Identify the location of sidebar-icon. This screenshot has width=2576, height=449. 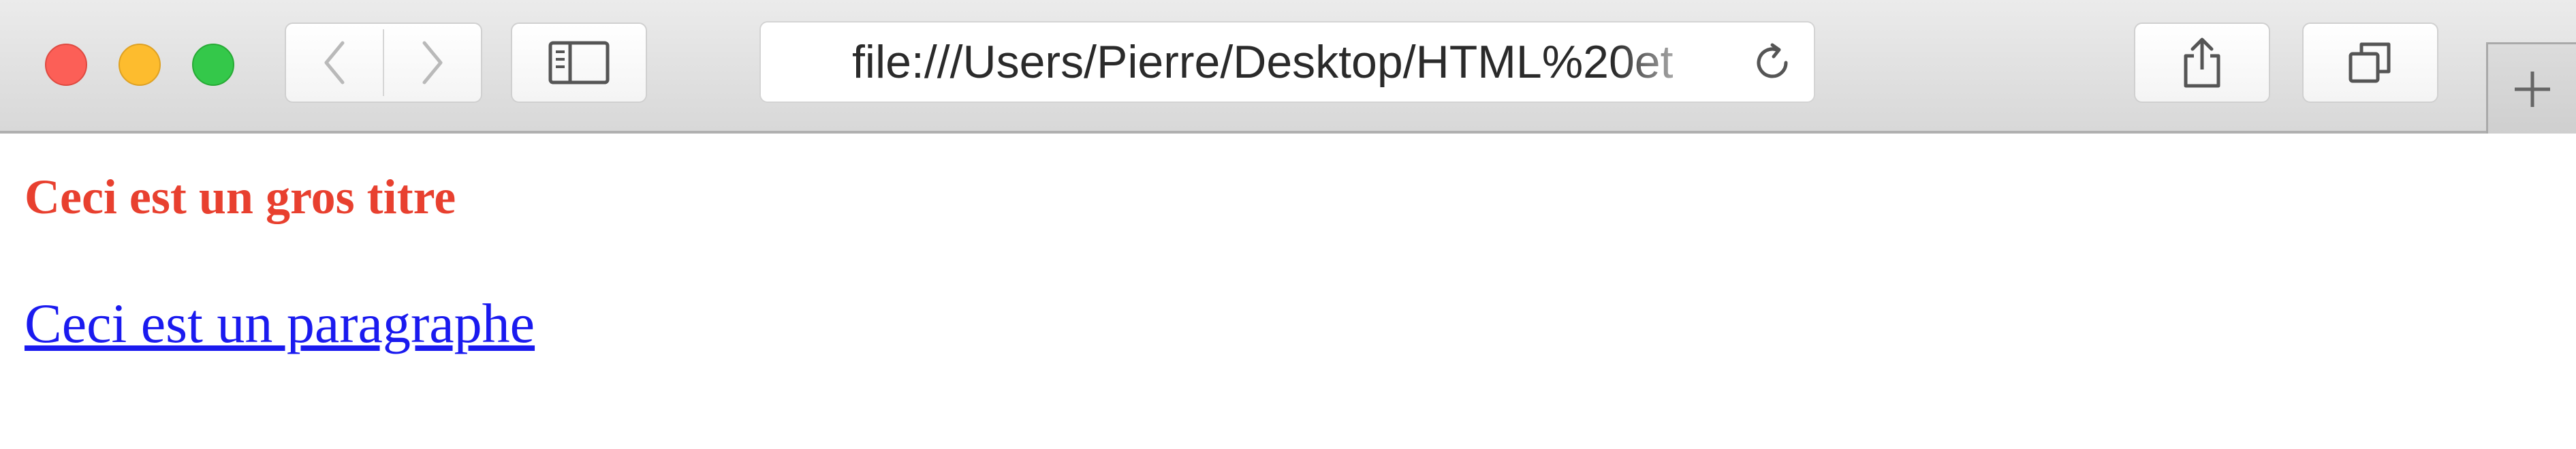
(579, 62).